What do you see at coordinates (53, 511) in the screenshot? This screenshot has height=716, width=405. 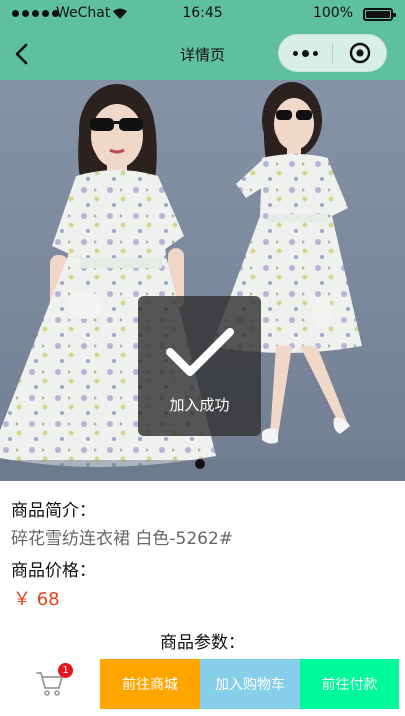 I see `intro-label: 商品简介：` at bounding box center [53, 511].